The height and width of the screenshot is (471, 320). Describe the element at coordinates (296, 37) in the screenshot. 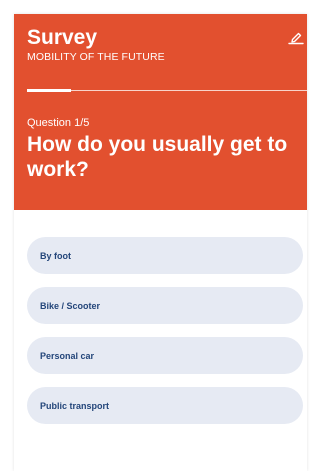

I see `edit-pencil-icon` at that location.